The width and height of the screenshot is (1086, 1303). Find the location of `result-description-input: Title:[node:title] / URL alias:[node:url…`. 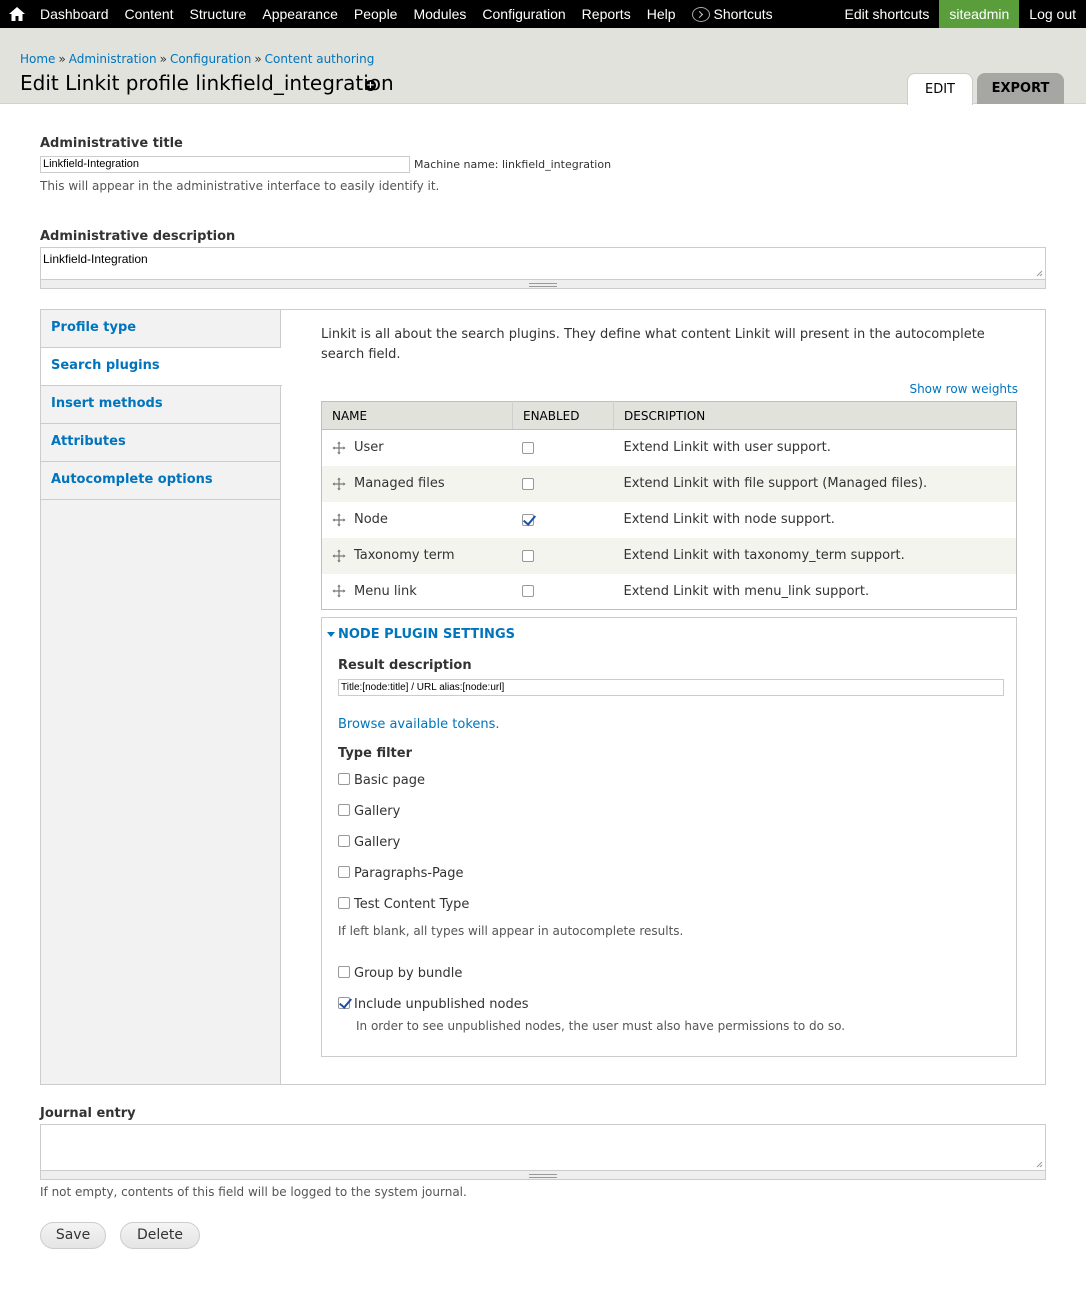

result-description-input: Title:[node:title] / URL alias:[node:url… is located at coordinates (671, 687).